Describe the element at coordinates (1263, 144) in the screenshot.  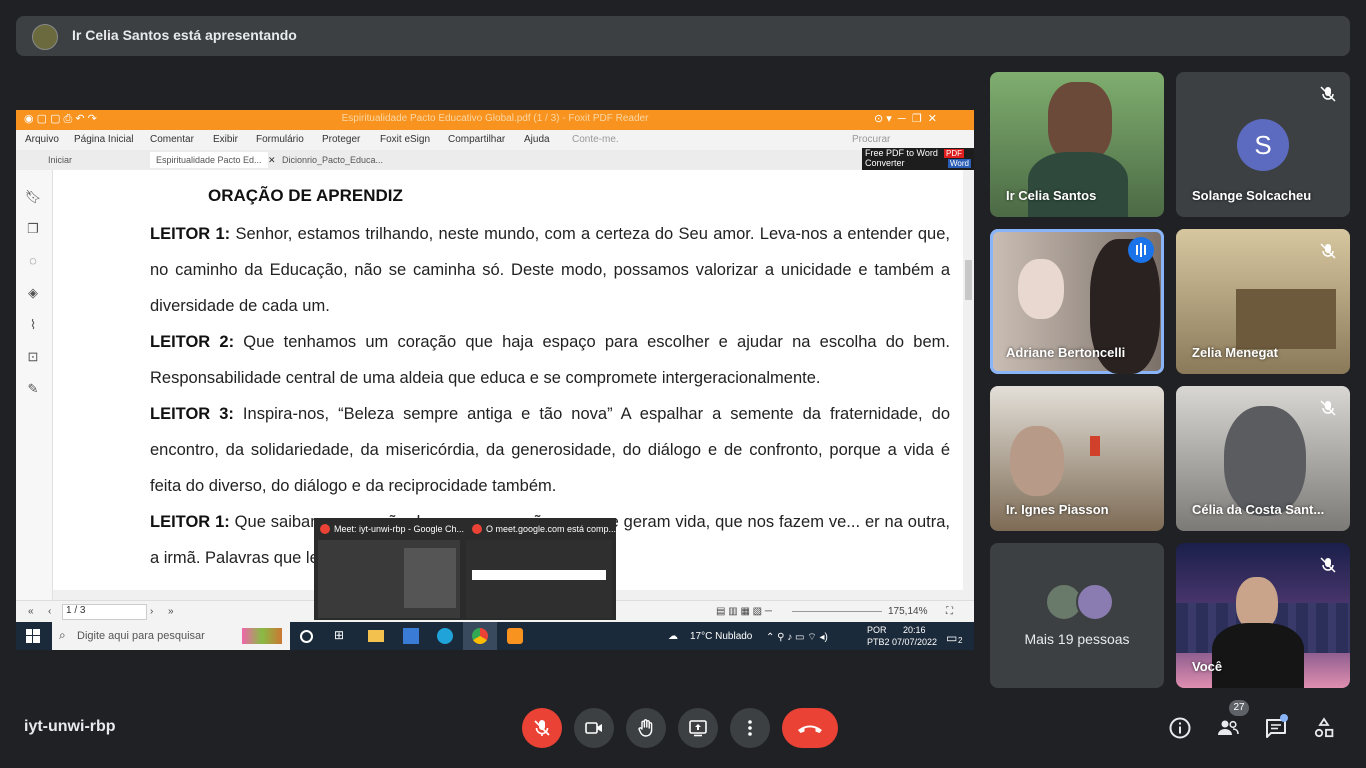
I see `participant-tile: S Solange Solcacheu` at that location.